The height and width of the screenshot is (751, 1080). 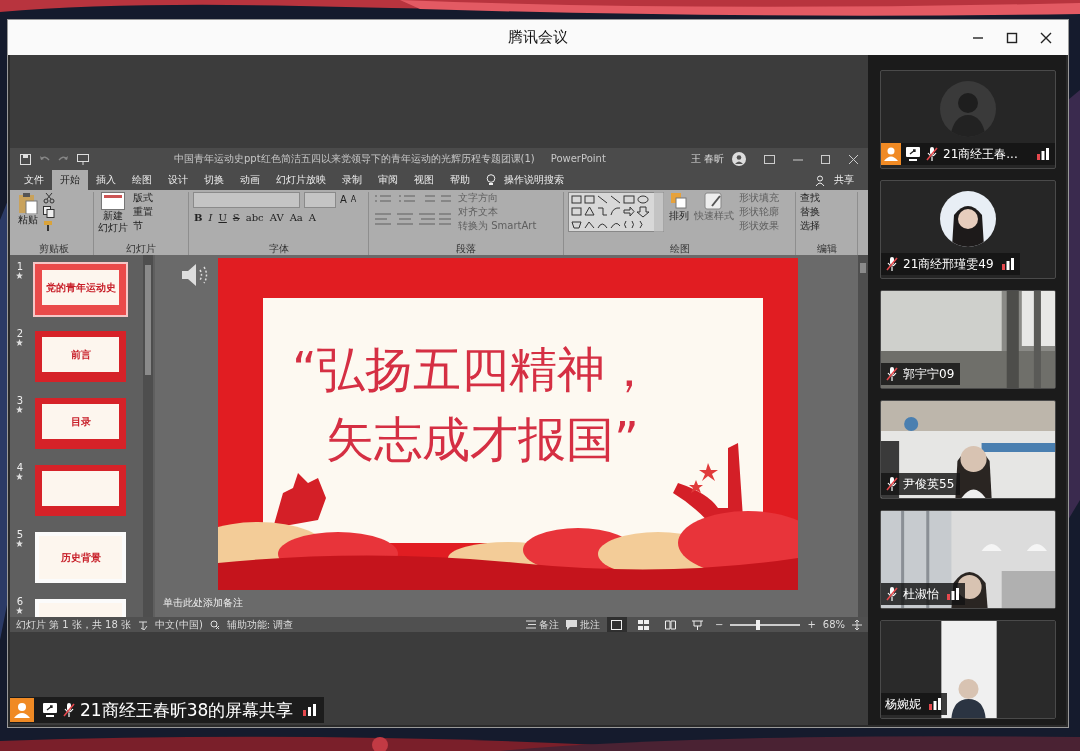 I want to click on slide-heading: 矢志成才报国”, so click(x=482, y=439).